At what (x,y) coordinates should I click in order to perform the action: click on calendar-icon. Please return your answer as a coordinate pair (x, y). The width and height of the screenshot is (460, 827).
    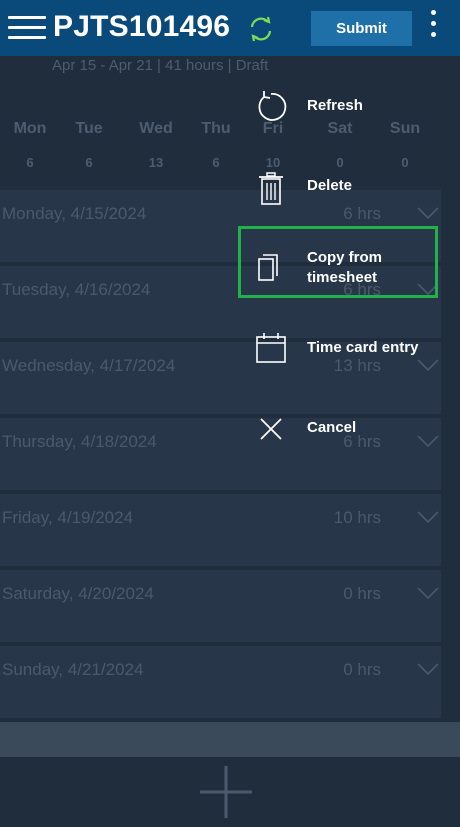
    Looking at the image, I should click on (271, 348).